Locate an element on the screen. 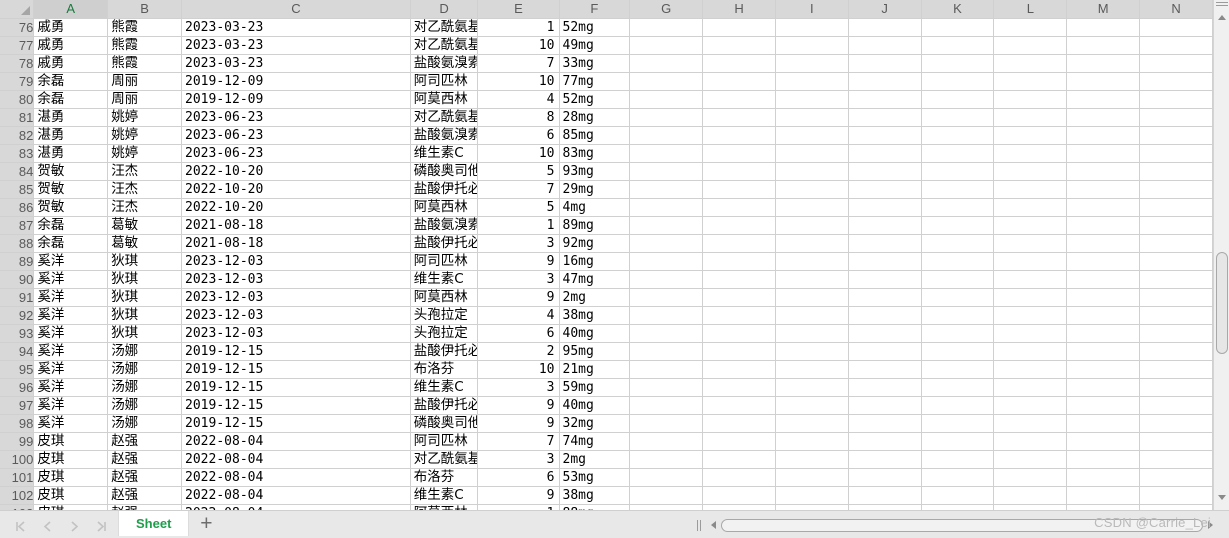 The image size is (1229, 538). cell-e96: 3 is located at coordinates (518, 387).